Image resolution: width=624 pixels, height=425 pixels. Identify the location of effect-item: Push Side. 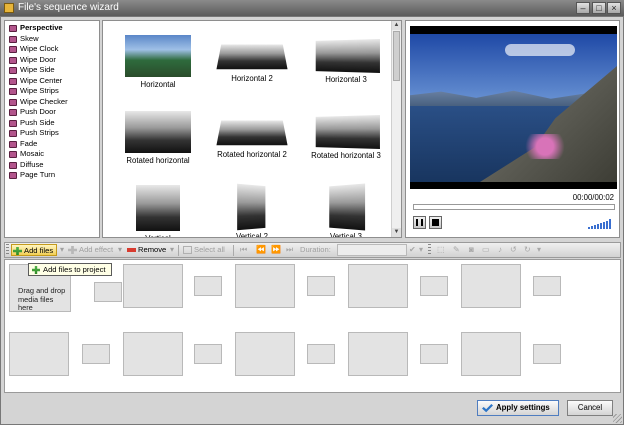
(52, 123).